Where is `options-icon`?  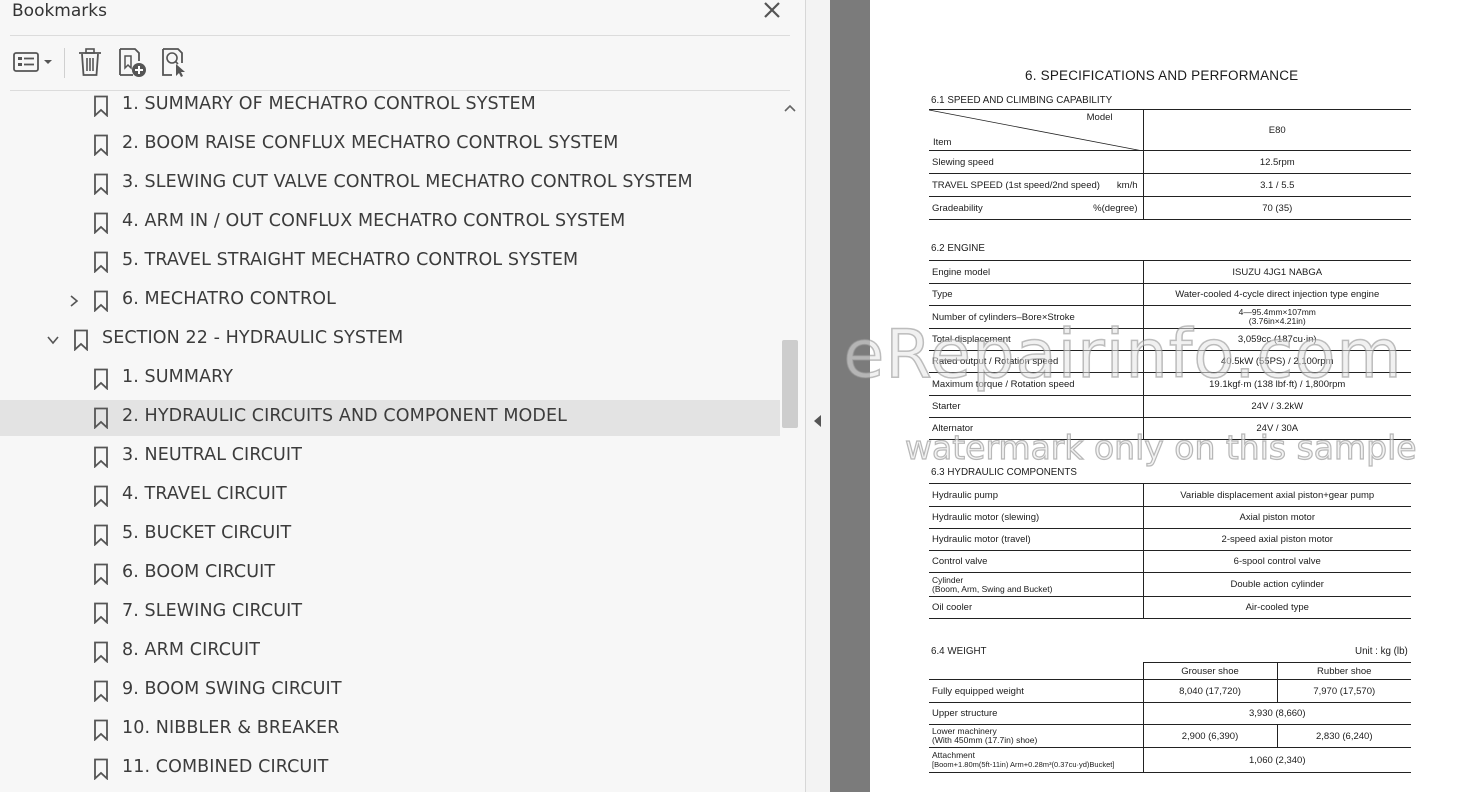 options-icon is located at coordinates (32, 62).